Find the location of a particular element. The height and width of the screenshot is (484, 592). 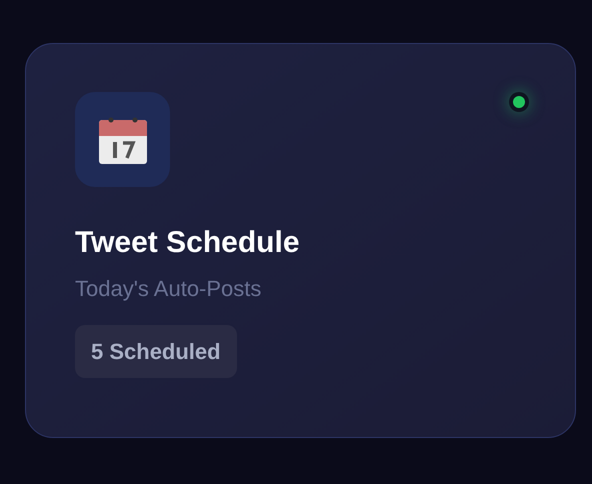

scheduled-badge: 5 Scheduled is located at coordinates (156, 351).